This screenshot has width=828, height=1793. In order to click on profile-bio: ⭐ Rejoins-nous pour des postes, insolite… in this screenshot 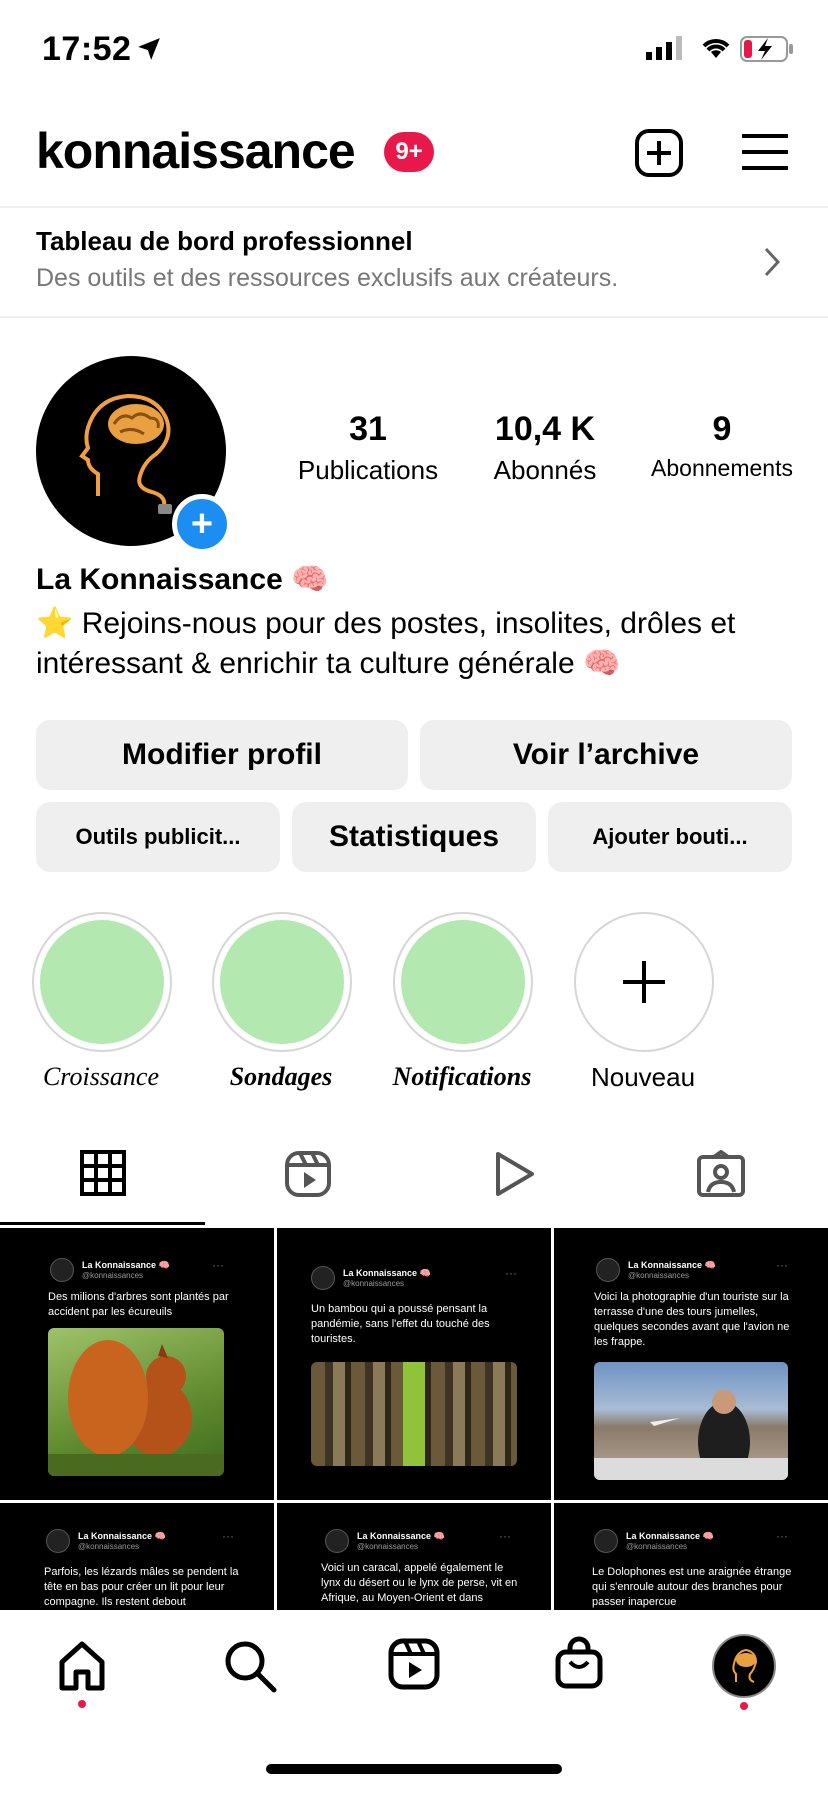, I will do `click(386, 643)`.